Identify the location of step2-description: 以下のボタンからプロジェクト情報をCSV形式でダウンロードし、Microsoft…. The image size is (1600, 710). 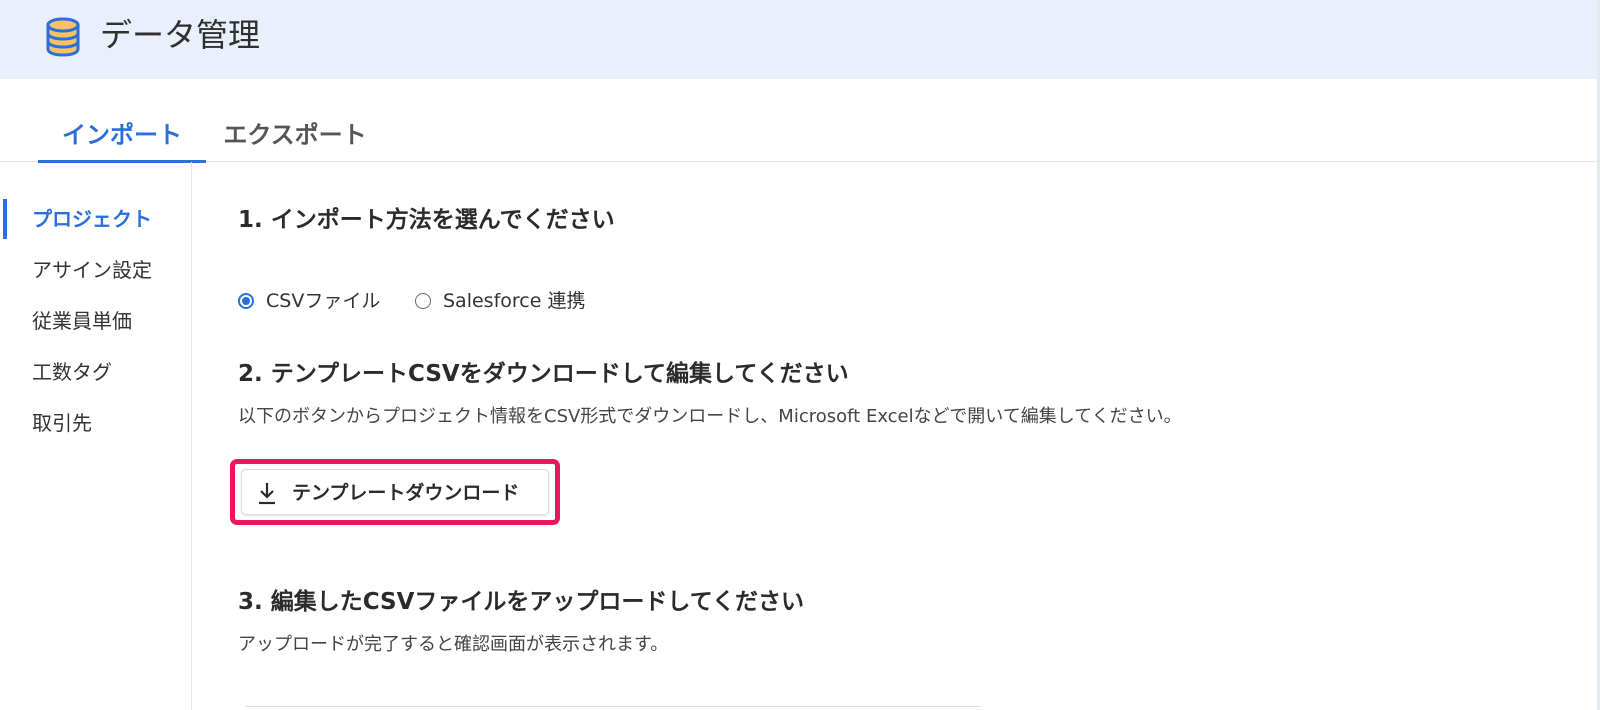
(710, 416).